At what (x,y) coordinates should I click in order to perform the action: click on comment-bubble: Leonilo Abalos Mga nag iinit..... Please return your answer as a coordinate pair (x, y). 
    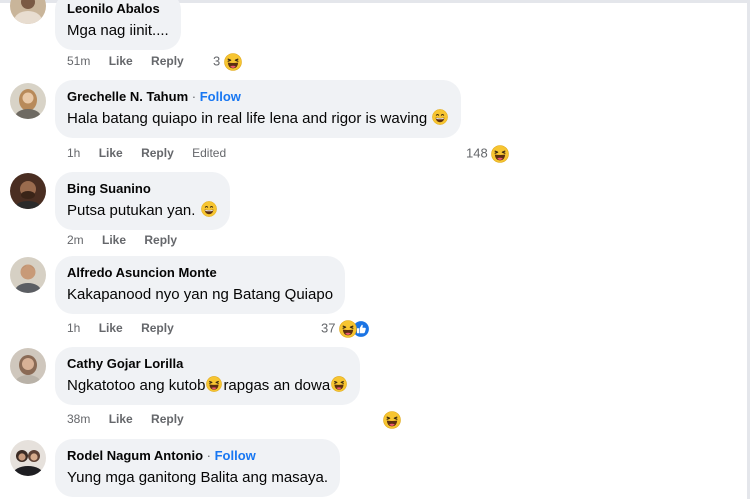
    Looking at the image, I should click on (118, 25).